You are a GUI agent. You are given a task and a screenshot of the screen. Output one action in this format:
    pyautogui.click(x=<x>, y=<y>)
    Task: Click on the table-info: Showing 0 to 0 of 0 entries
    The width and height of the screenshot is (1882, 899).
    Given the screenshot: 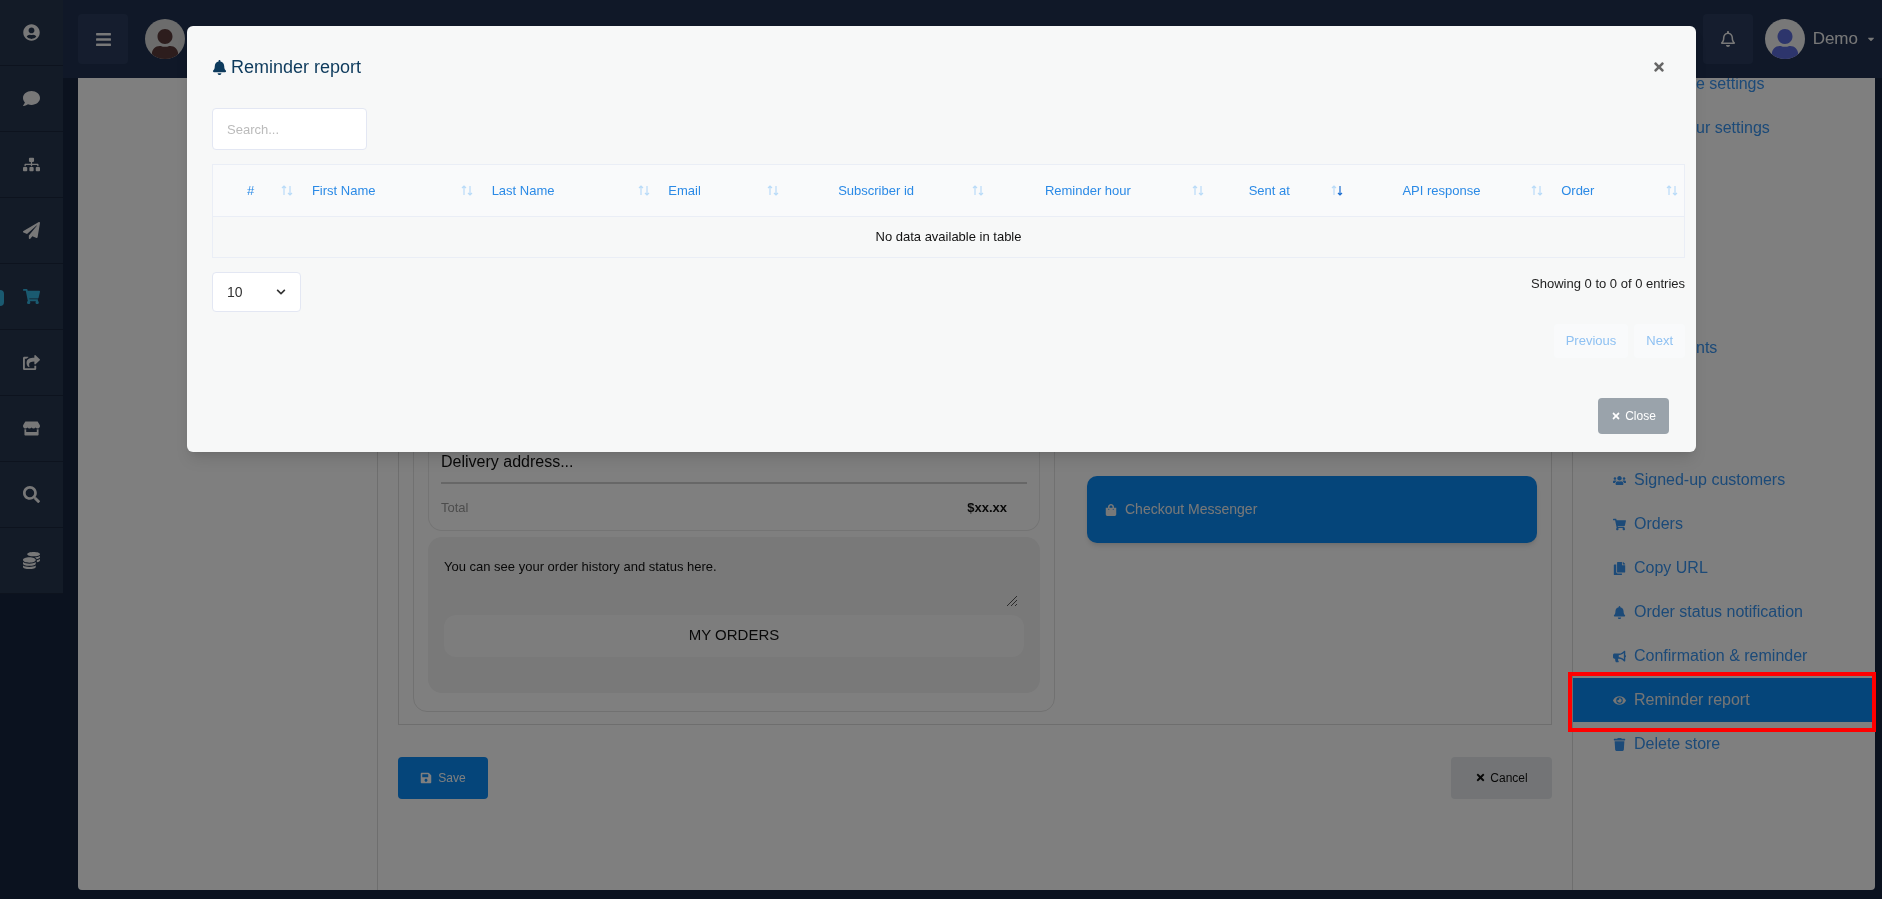 What is the action you would take?
    pyautogui.click(x=1608, y=284)
    